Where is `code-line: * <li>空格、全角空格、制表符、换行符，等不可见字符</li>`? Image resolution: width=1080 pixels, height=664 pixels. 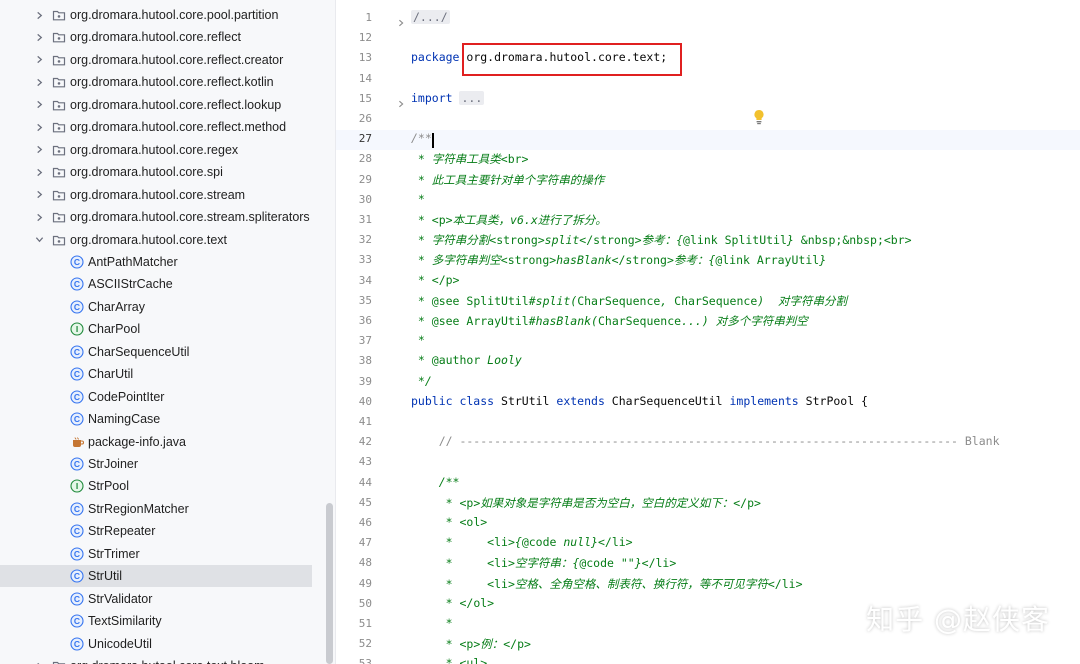
code-line: * <li>空格、全角空格、制表符、换行符，等不可见字符</li> is located at coordinates (607, 584).